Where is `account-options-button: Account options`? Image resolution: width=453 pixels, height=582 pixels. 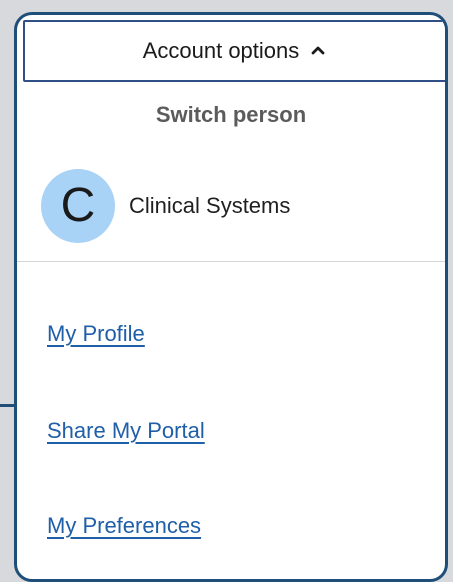
account-options-button: Account options is located at coordinates (234, 51).